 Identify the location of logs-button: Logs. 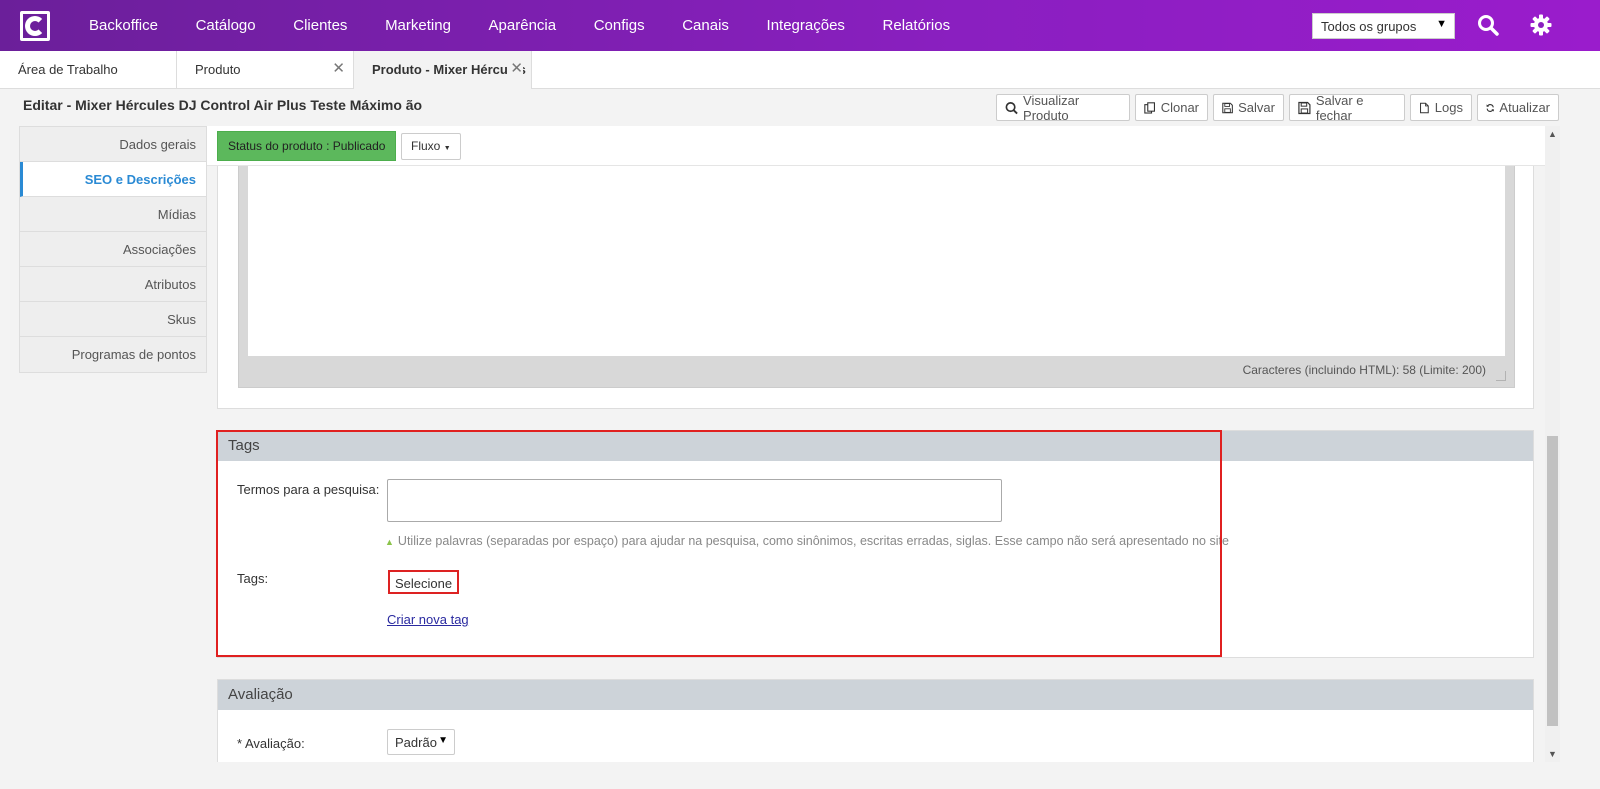
(1441, 107).